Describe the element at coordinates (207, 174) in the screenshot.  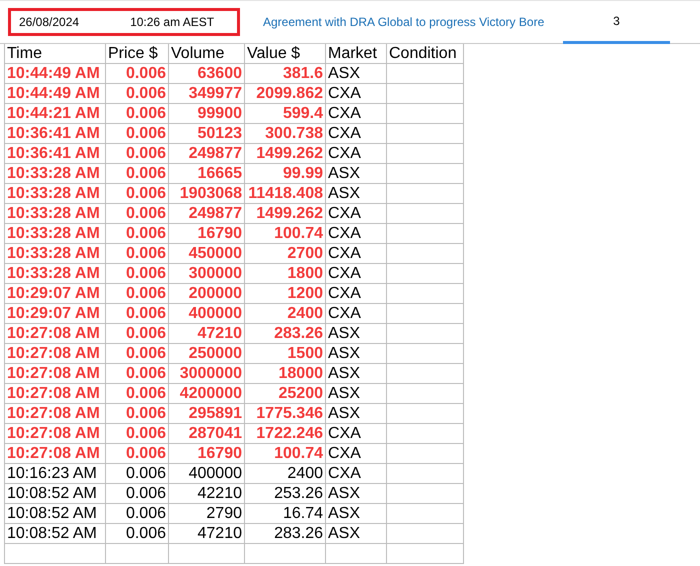
I see `table-cell: 16665` at that location.